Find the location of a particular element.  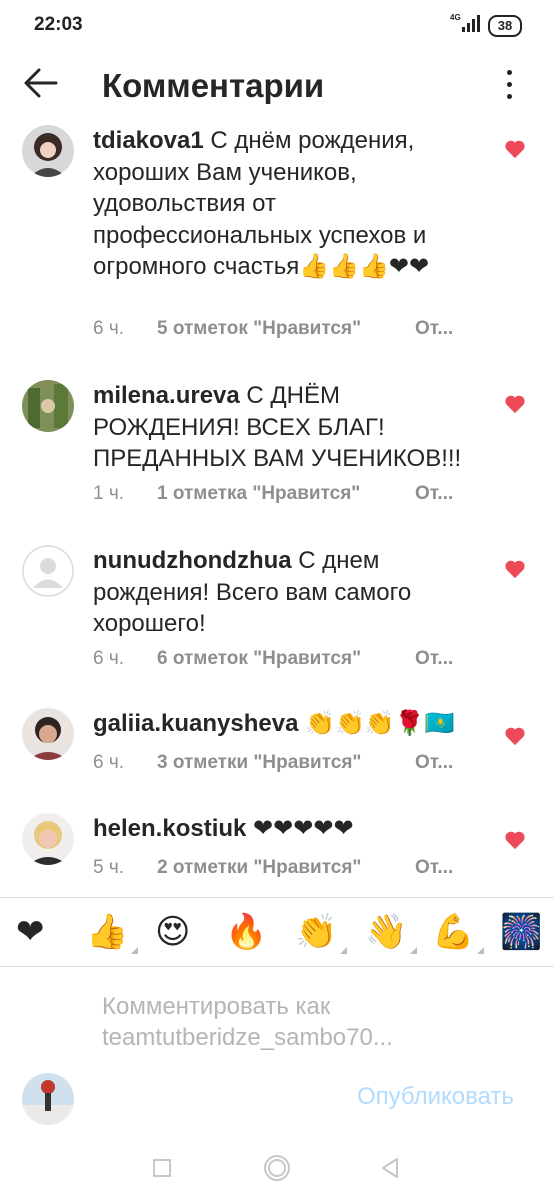

header: Комментарии is located at coordinates (277, 84).